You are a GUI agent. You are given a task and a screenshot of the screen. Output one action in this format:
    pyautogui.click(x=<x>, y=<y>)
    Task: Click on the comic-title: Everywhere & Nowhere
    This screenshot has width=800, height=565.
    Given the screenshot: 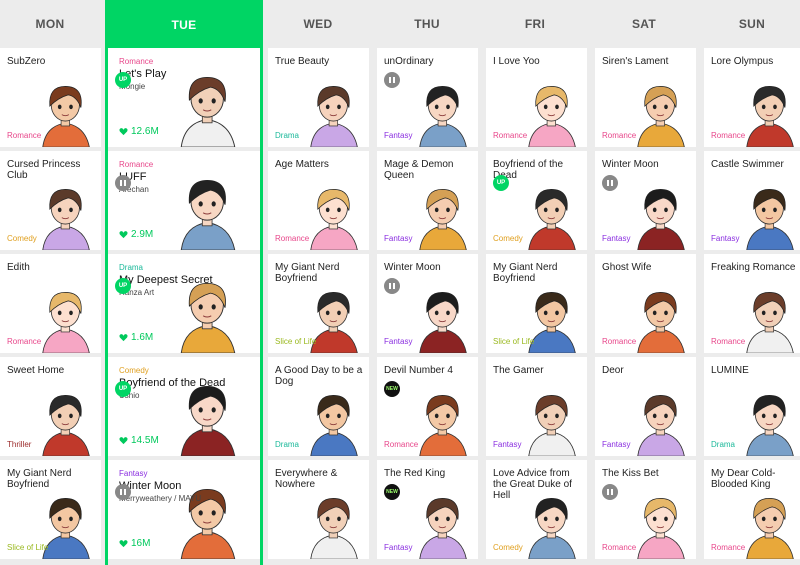 What is the action you would take?
    pyautogui.click(x=306, y=479)
    